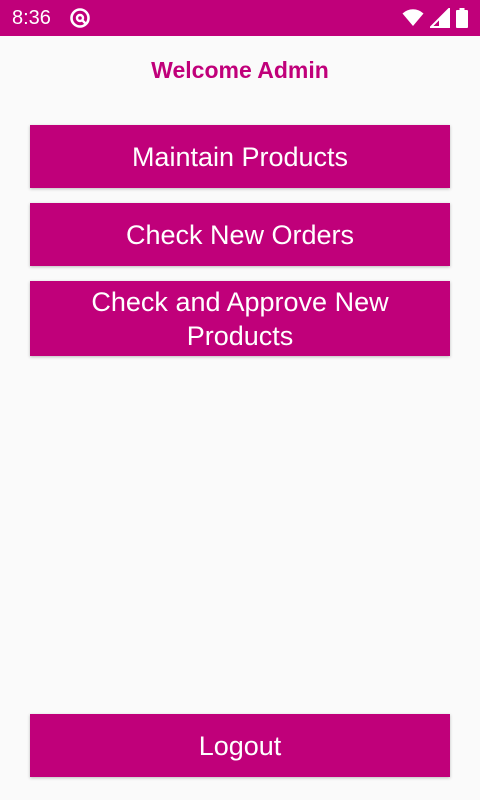 The image size is (480, 800). I want to click on status-time: 8:36, so click(31, 18).